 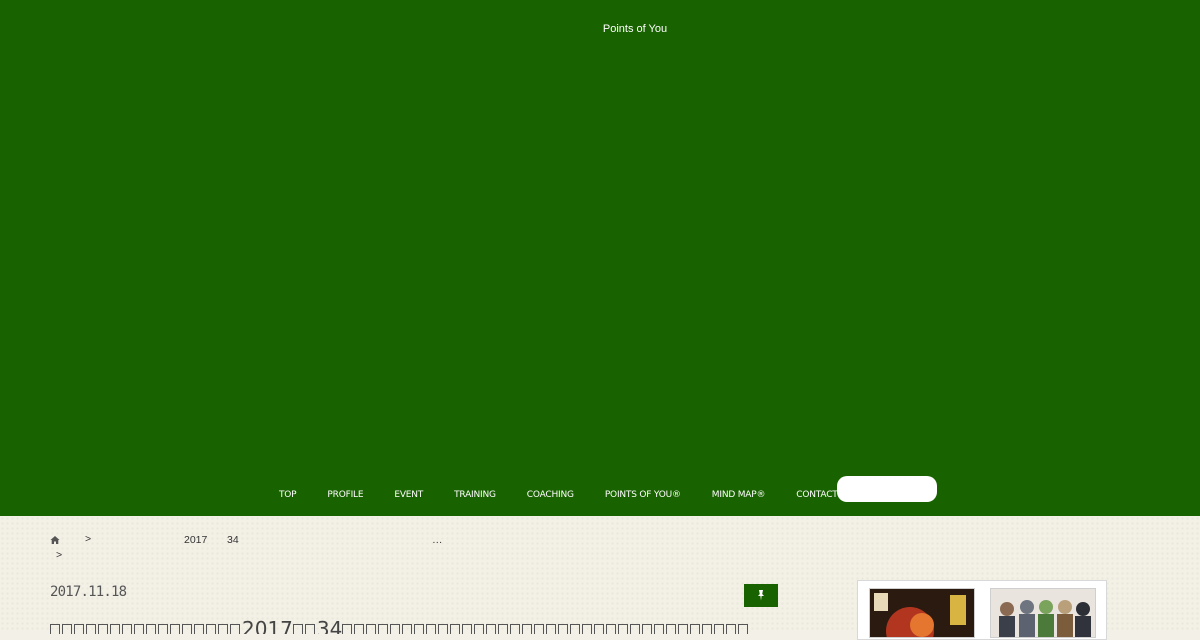 I want to click on site-title: Points of You, so click(x=600, y=29).